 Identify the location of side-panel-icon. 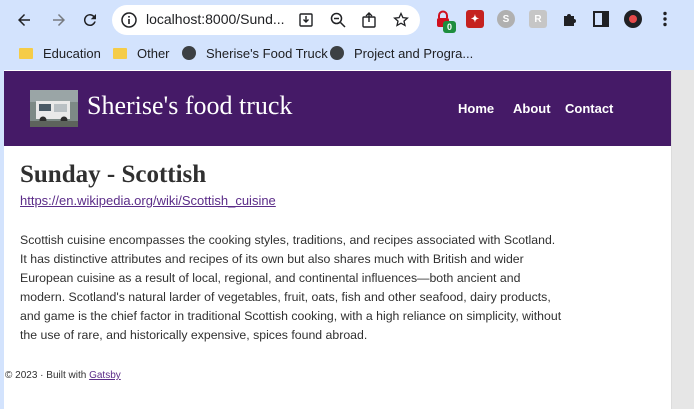
(601, 19).